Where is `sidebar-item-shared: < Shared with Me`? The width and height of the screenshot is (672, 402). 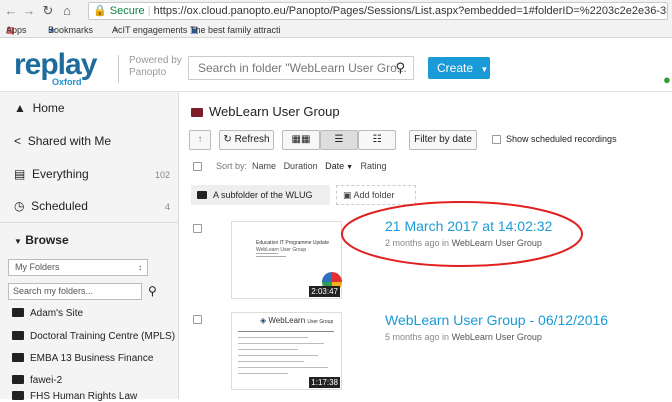 sidebar-item-shared: < Shared with Me is located at coordinates (62, 141).